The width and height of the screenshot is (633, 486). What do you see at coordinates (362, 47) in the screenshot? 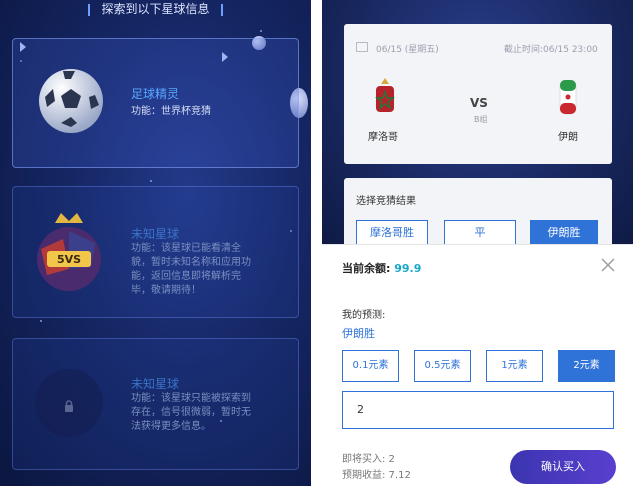
I see `calendar-icon` at bounding box center [362, 47].